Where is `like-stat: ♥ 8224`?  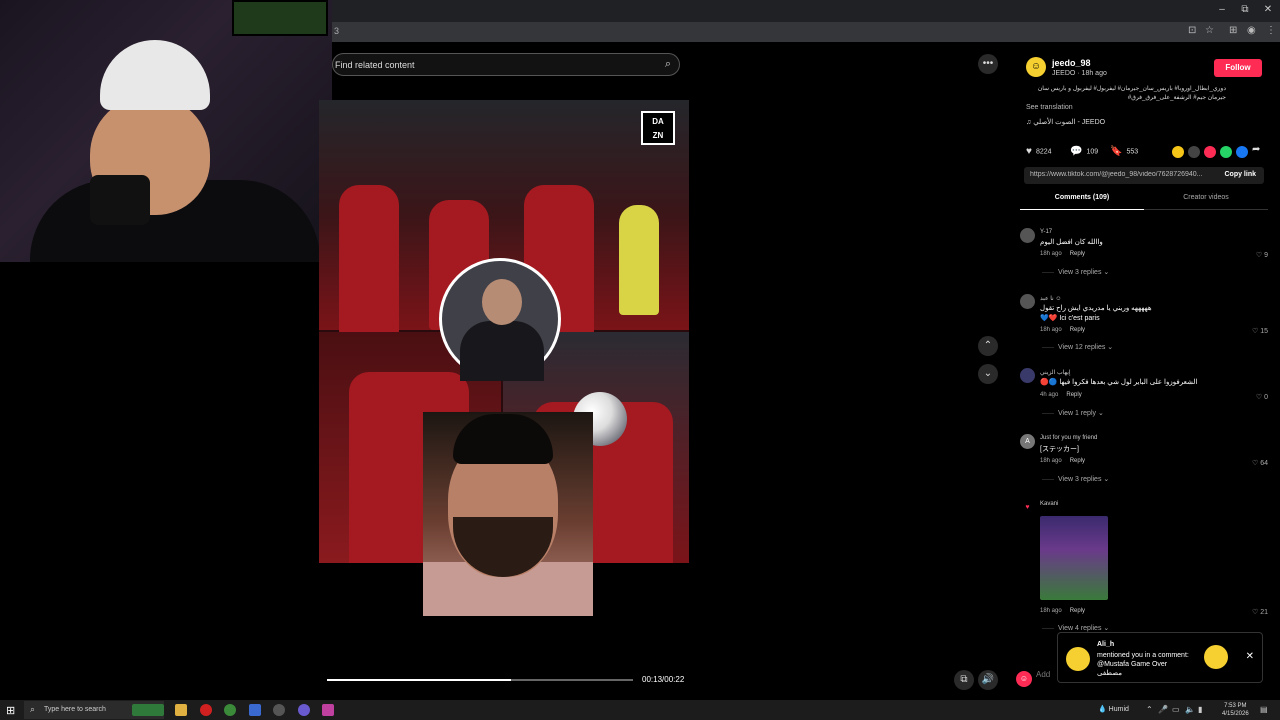 like-stat: ♥ 8224 is located at coordinates (1039, 151).